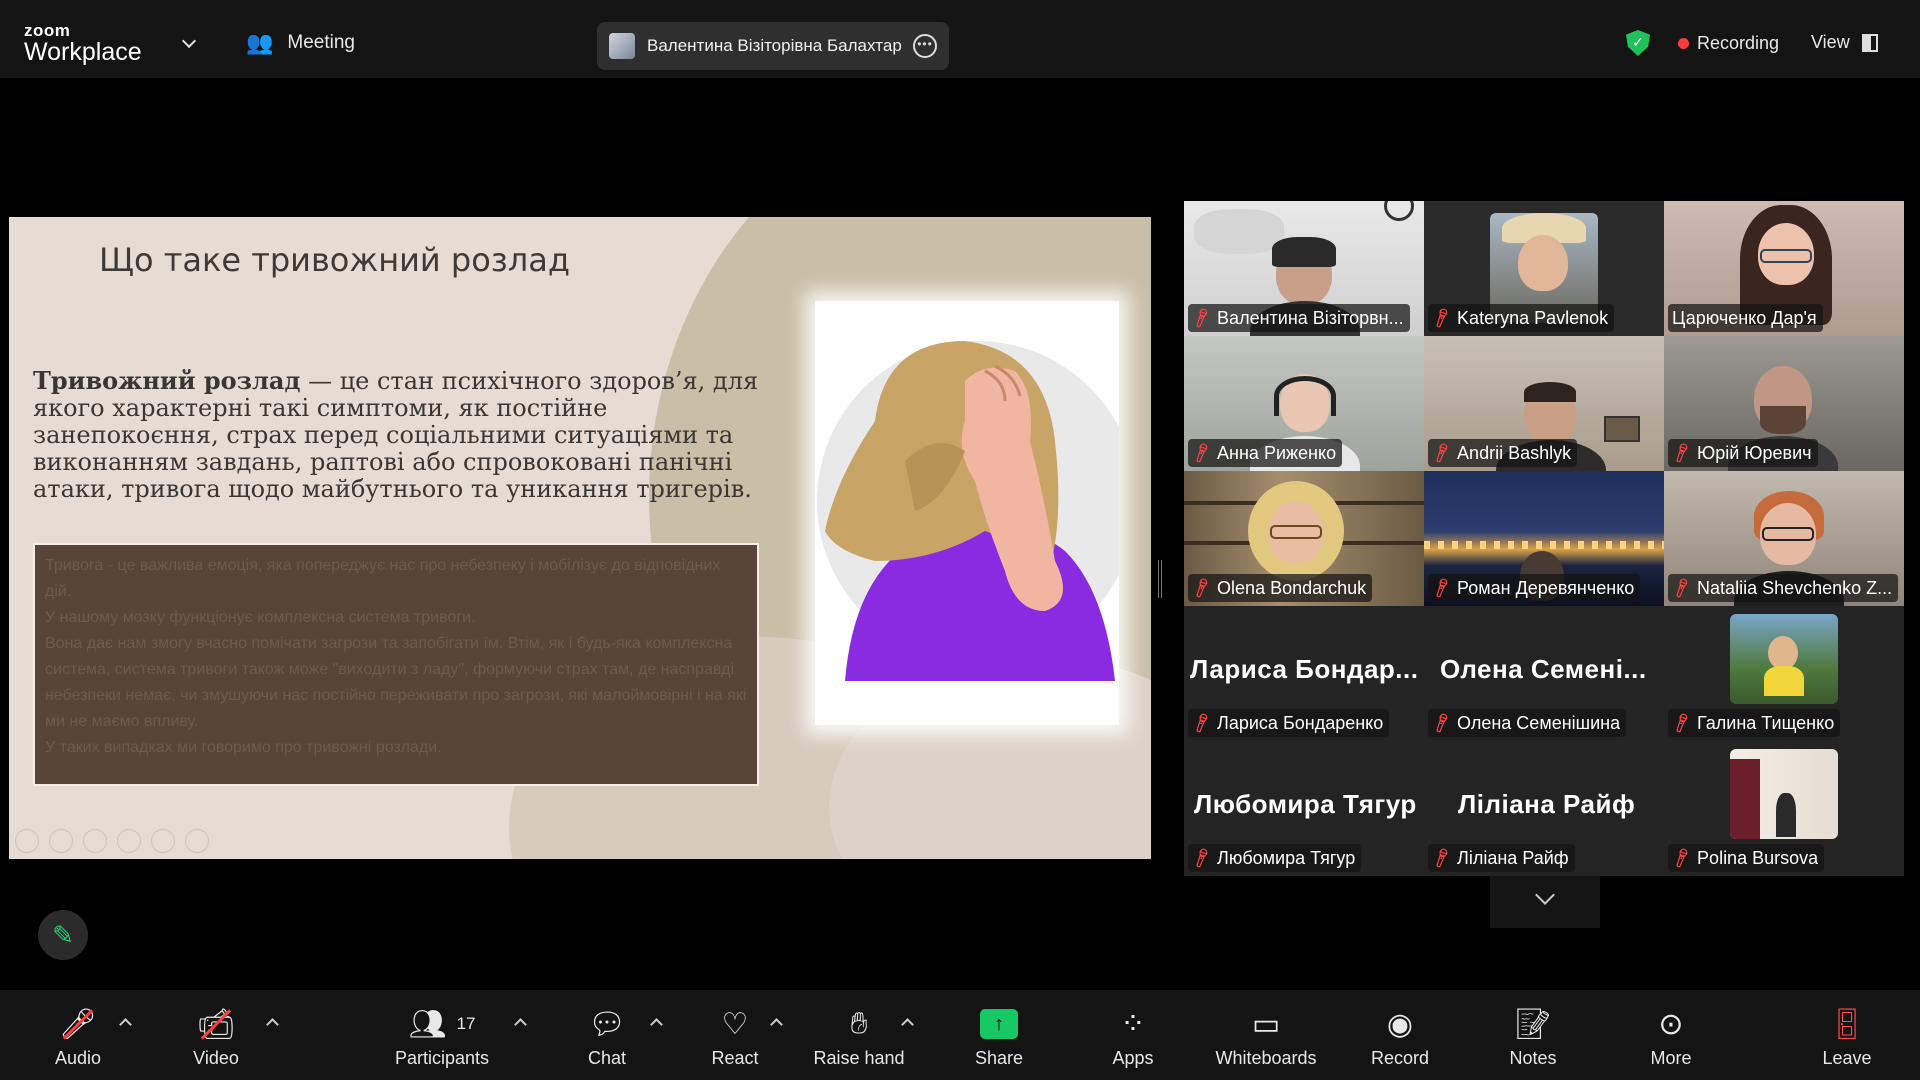 The image size is (1920, 1080). Describe the element at coordinates (1239, 231) in the screenshot. I see `video-feed` at that location.